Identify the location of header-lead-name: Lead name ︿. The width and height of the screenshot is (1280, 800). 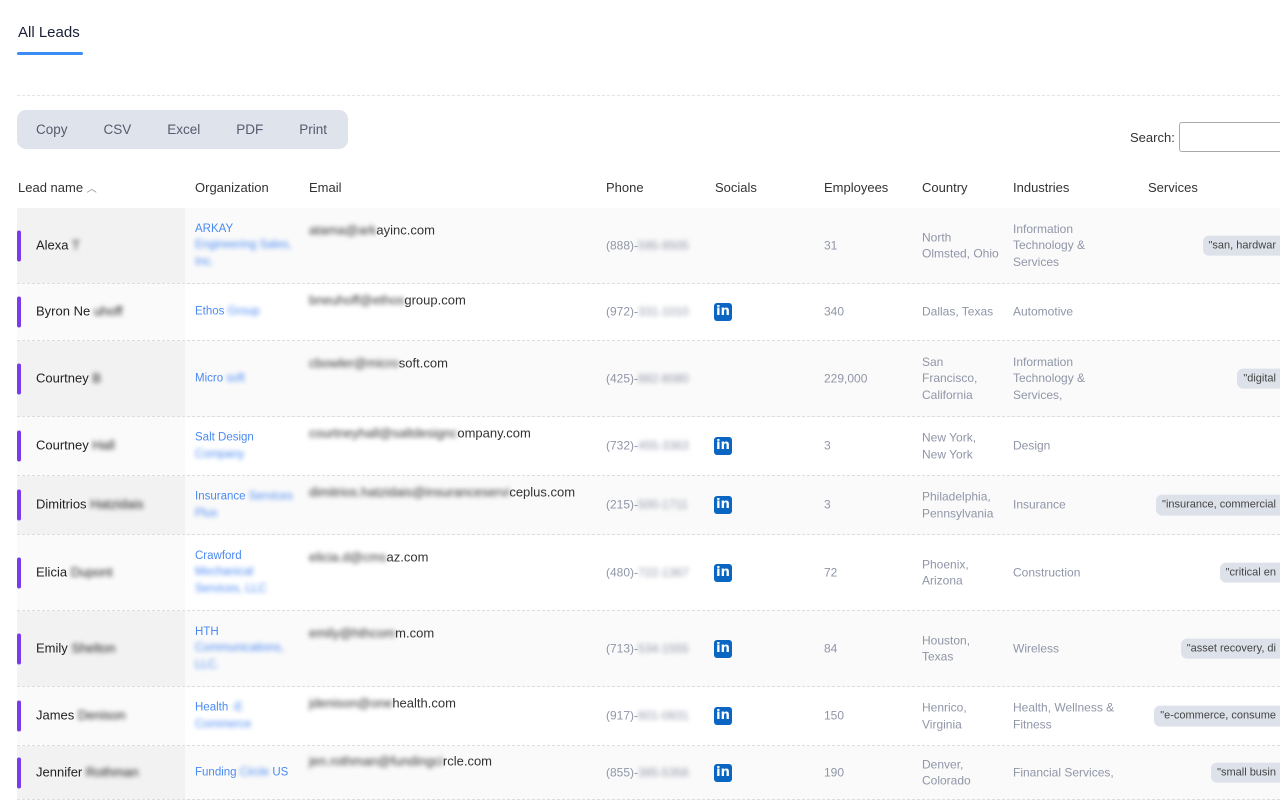
(57, 187).